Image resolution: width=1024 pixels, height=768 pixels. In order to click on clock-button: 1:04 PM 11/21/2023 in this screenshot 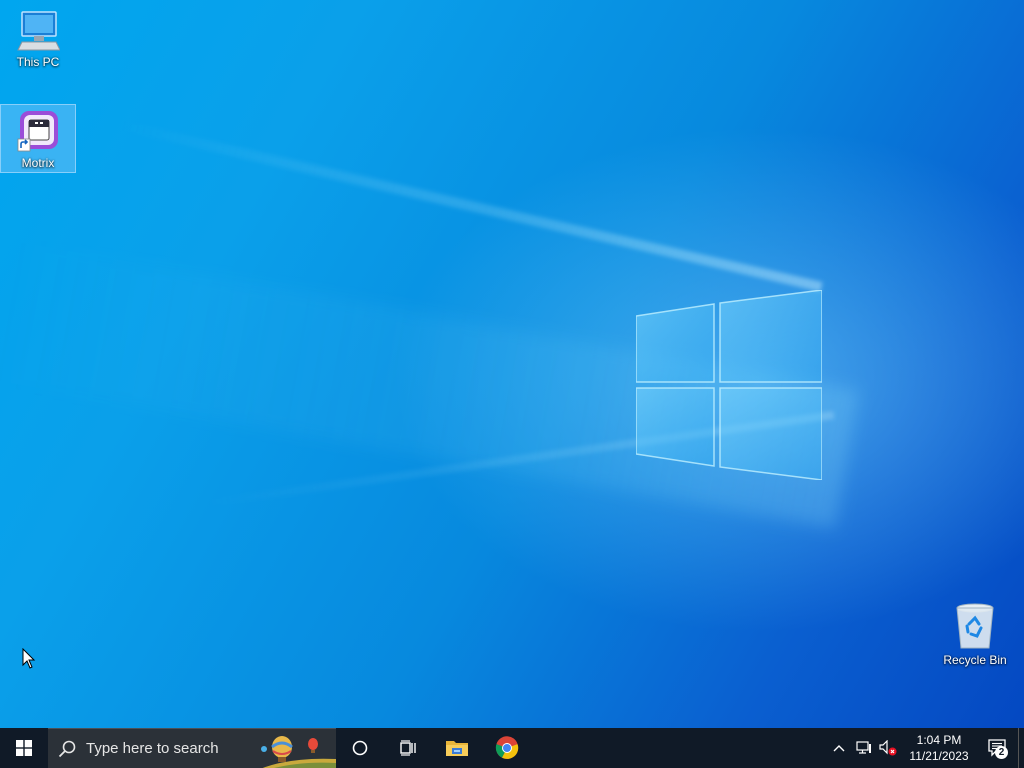, I will do `click(939, 748)`.